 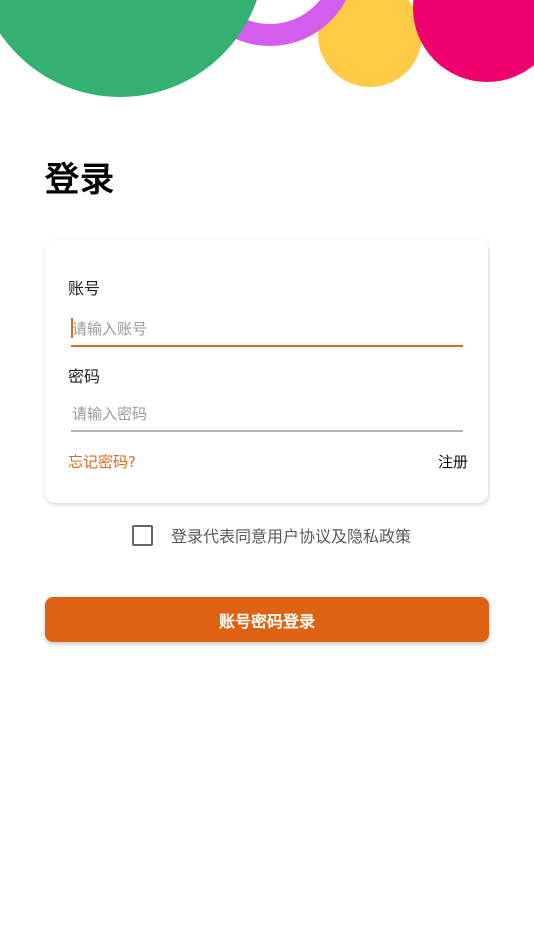 I want to click on account-field, so click(x=267, y=329).